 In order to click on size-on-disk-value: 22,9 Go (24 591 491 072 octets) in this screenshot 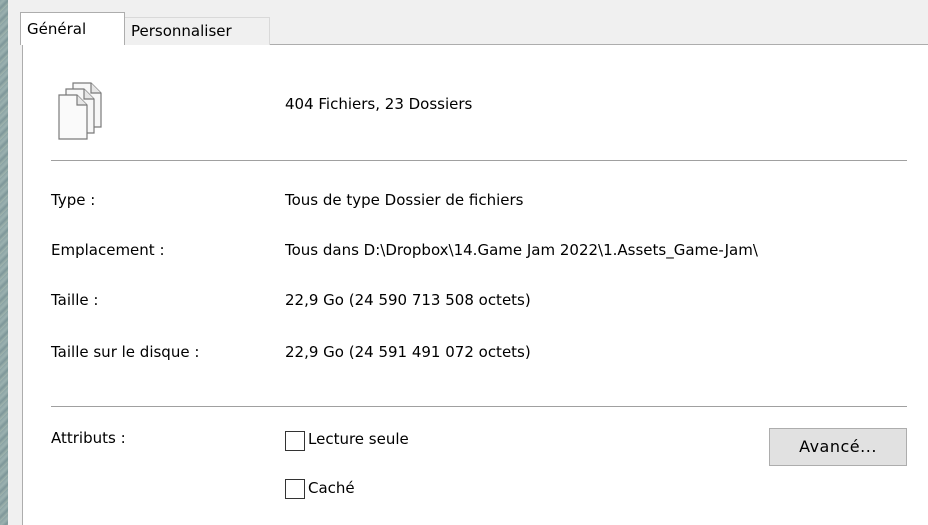, I will do `click(408, 352)`.